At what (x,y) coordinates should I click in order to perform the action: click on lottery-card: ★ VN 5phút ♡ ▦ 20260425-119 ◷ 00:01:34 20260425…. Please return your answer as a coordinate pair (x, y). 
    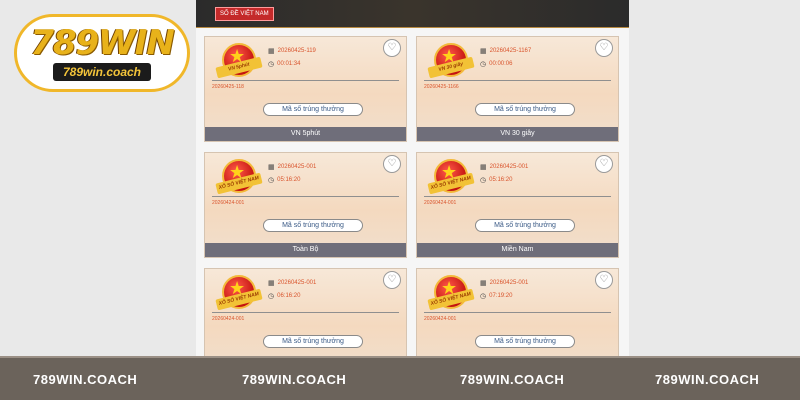
    Looking at the image, I should click on (305, 89).